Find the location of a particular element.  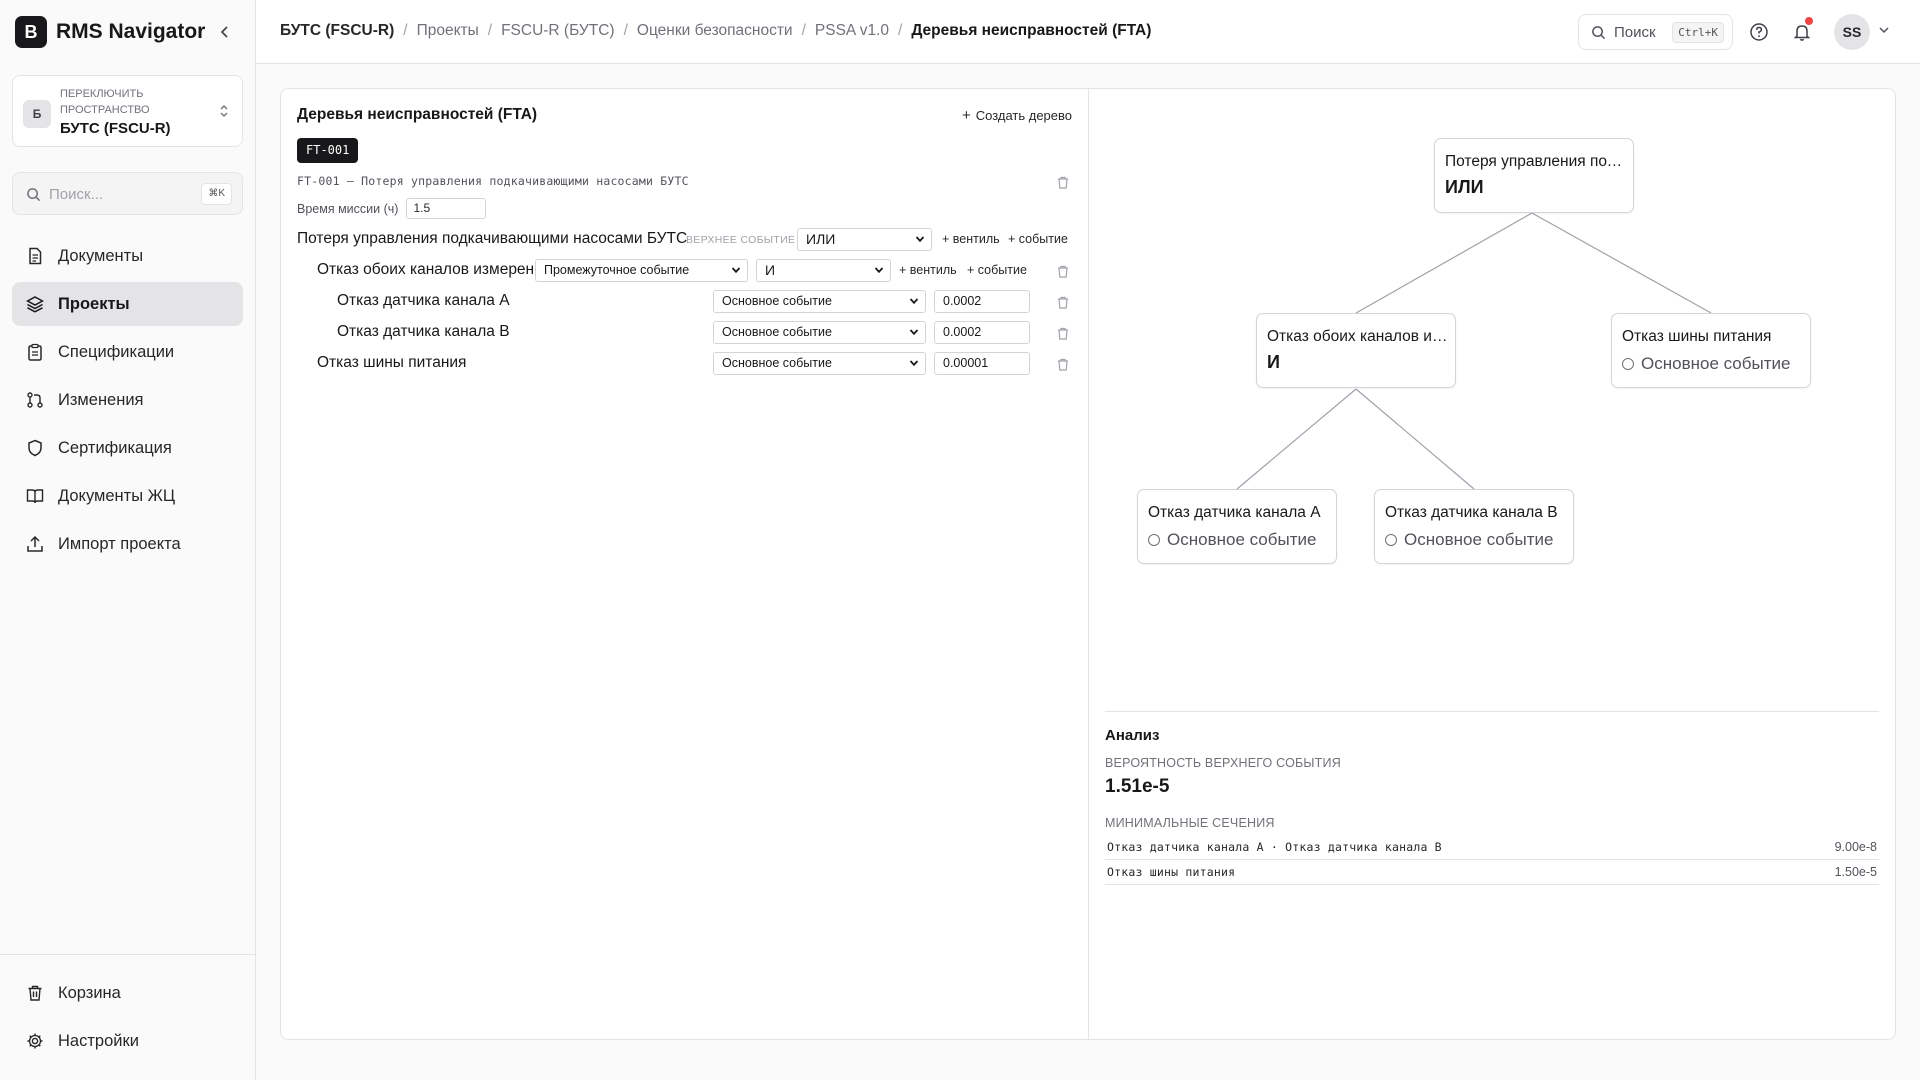

nav-item-lifecycle-docs: Документы ЖЦ is located at coordinates (127, 496).